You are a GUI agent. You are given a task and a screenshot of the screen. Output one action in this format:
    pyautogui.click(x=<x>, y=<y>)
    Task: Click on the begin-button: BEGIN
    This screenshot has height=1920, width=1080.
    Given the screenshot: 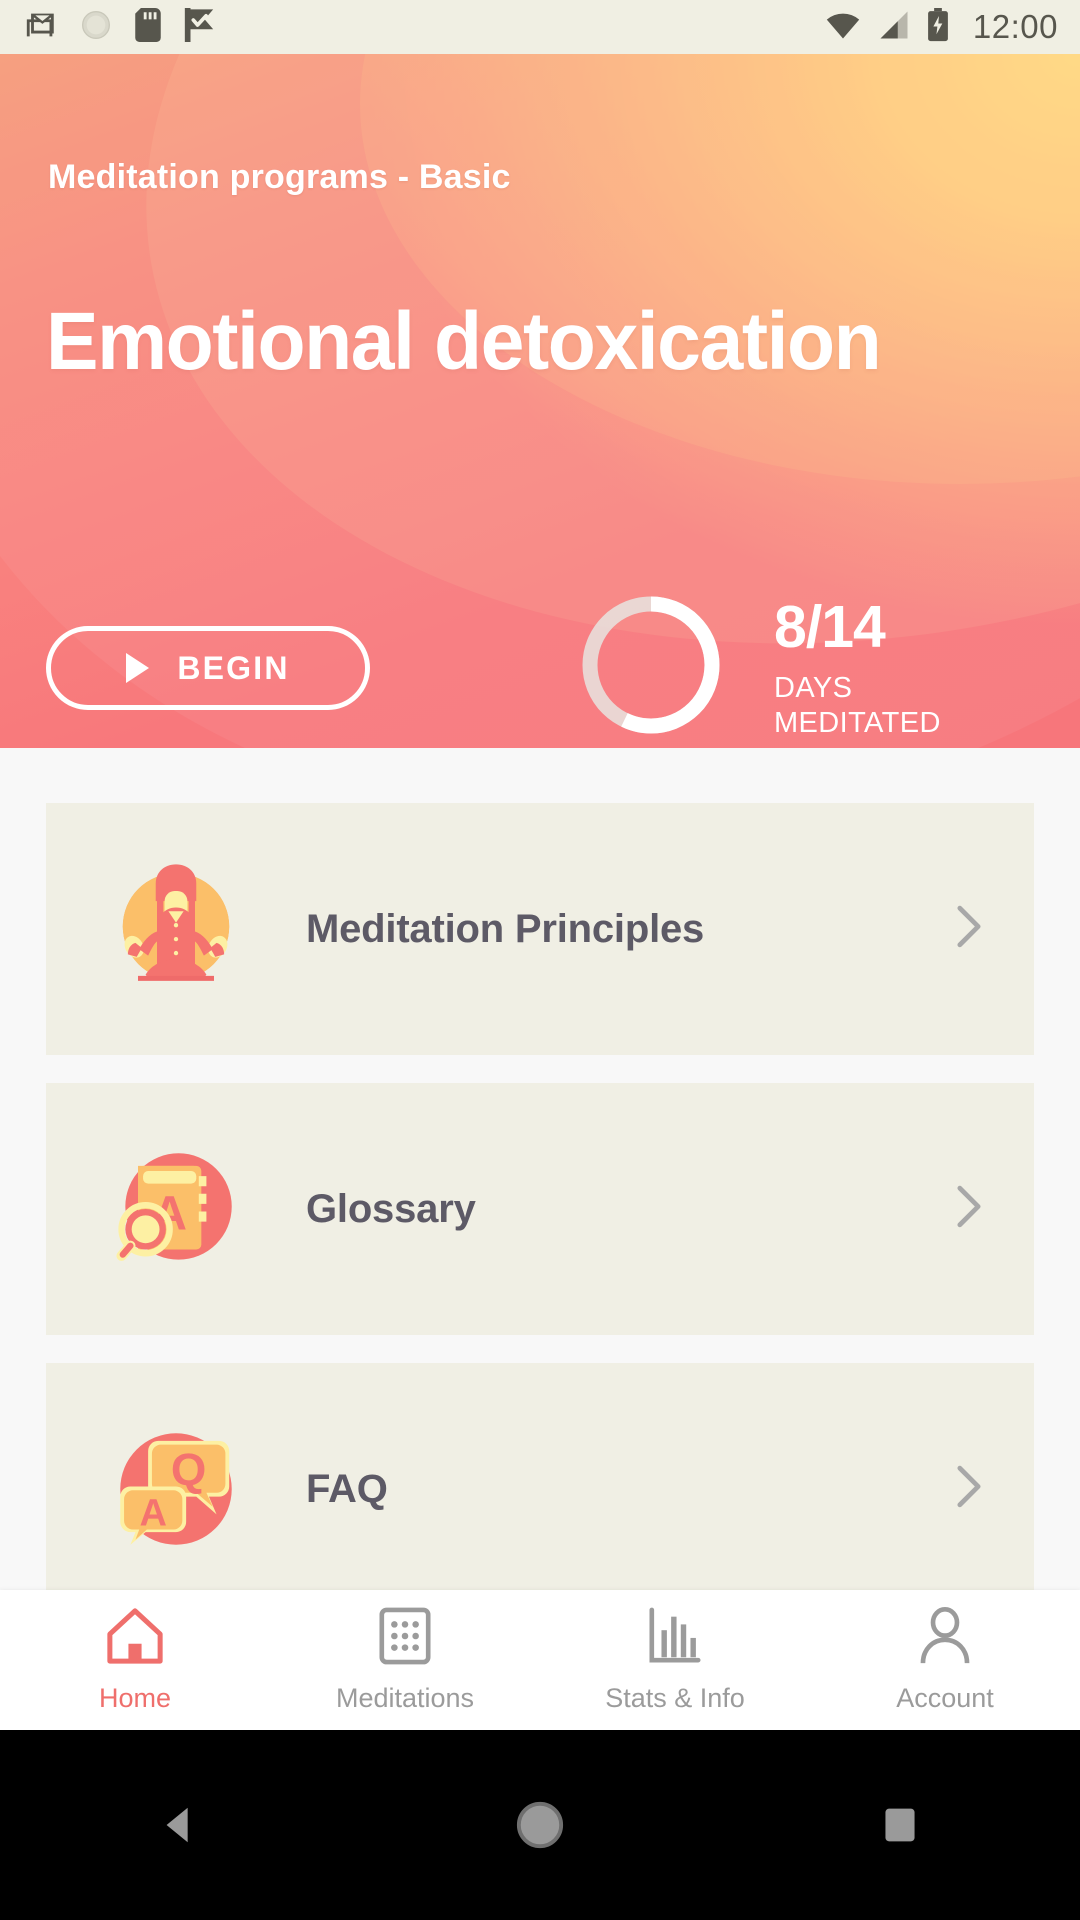 What is the action you would take?
    pyautogui.click(x=208, y=668)
    